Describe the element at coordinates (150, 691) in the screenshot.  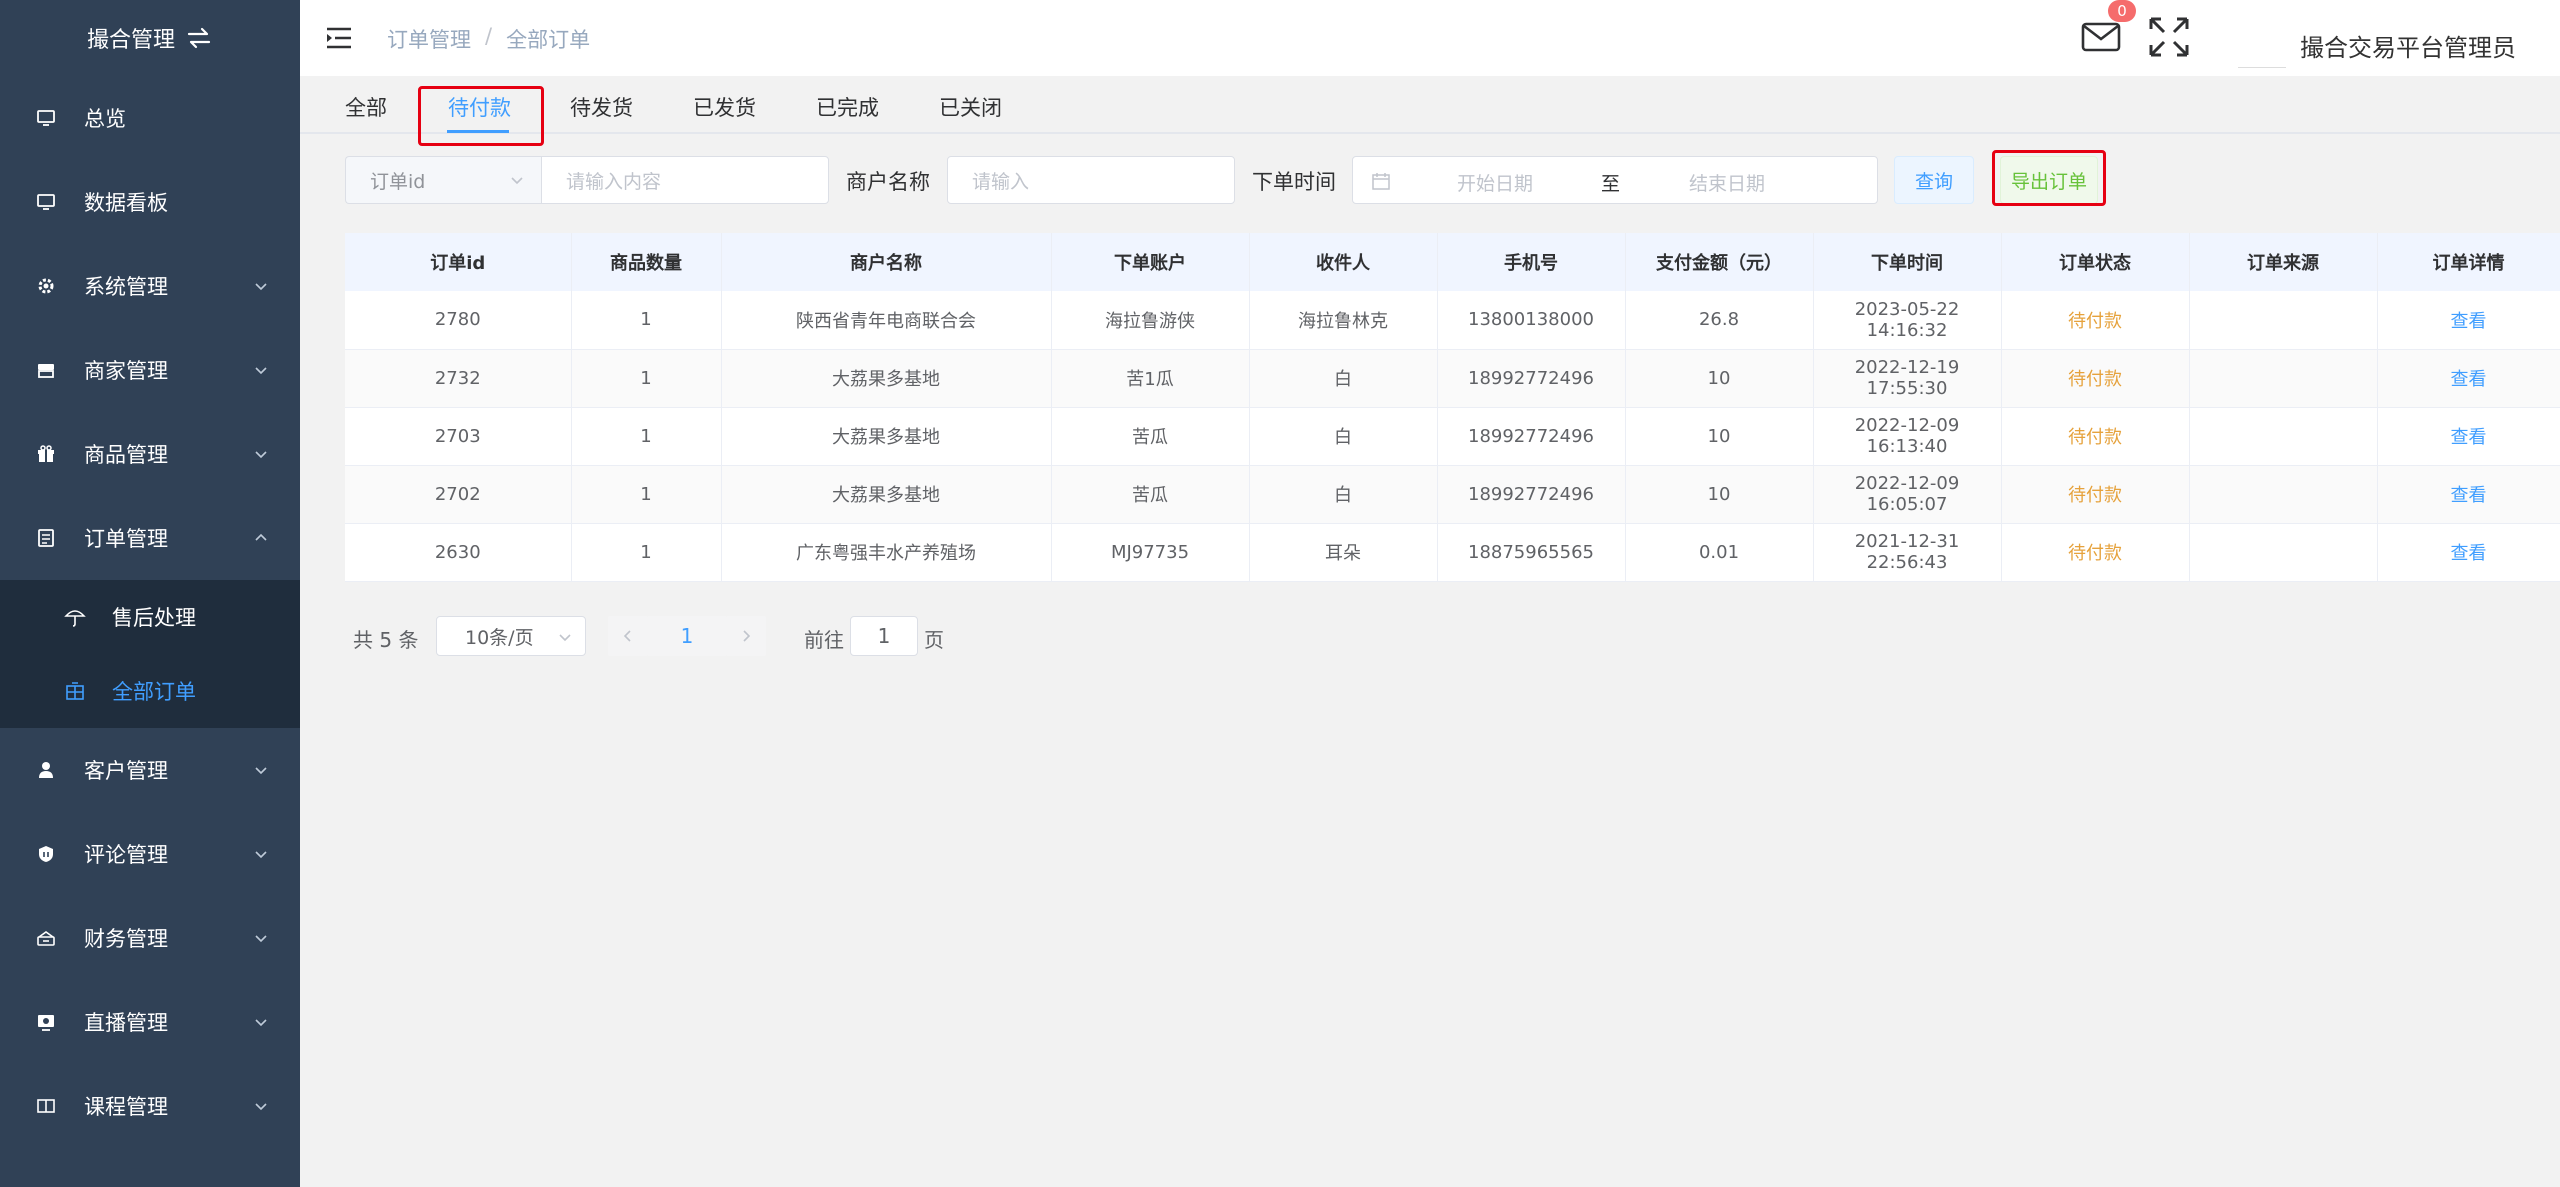
I see `sidebar-subitem-all-orders: 全部订单` at that location.